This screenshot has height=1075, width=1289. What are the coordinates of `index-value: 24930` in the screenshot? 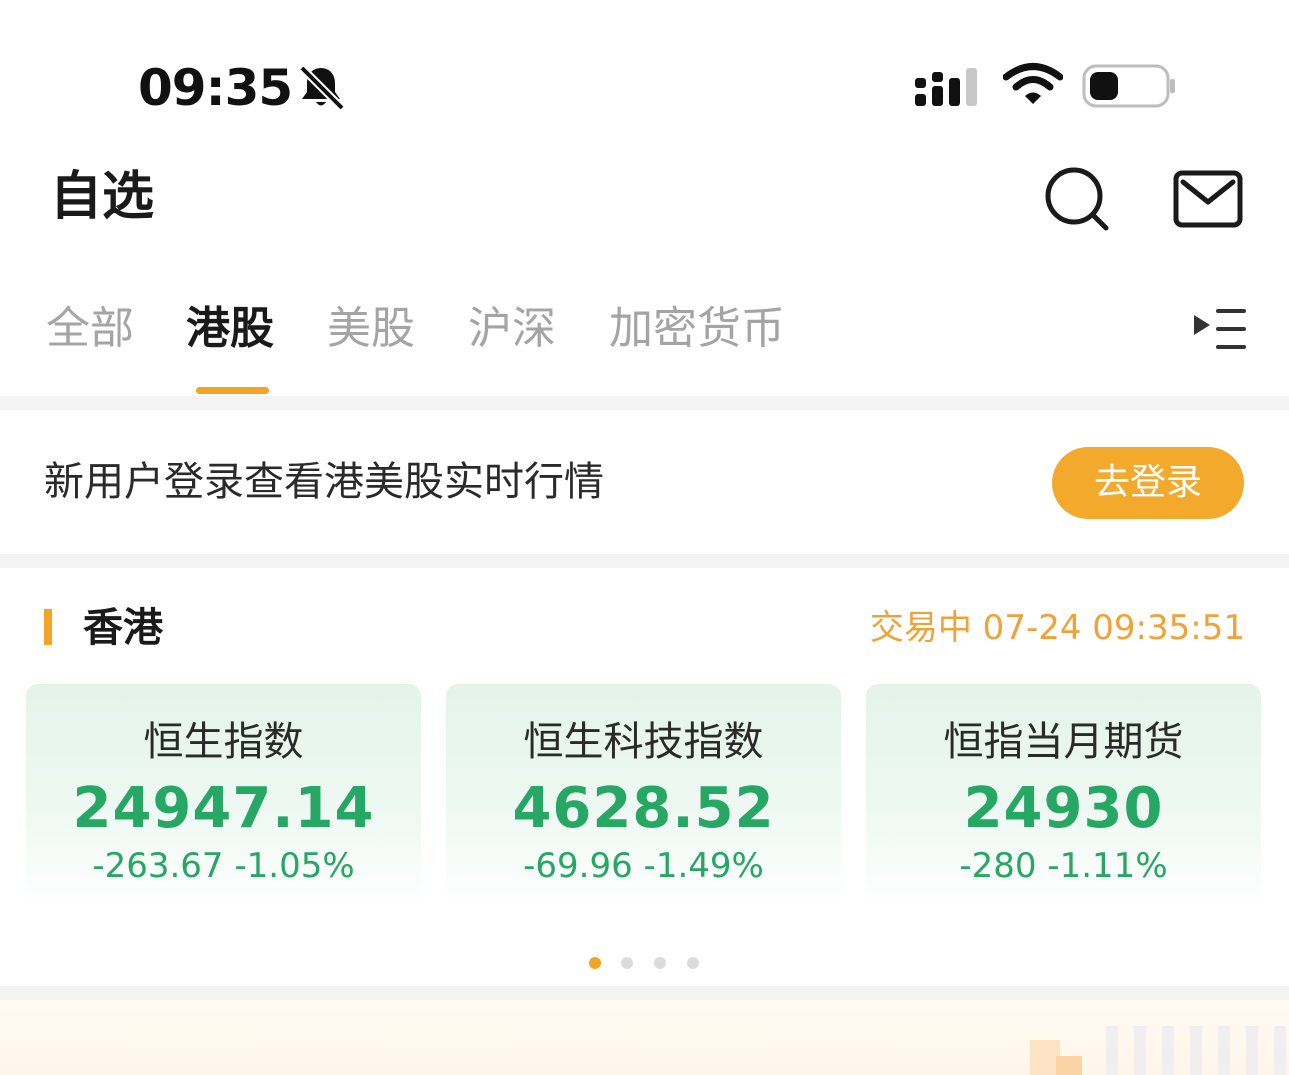 It's located at (1063, 808).